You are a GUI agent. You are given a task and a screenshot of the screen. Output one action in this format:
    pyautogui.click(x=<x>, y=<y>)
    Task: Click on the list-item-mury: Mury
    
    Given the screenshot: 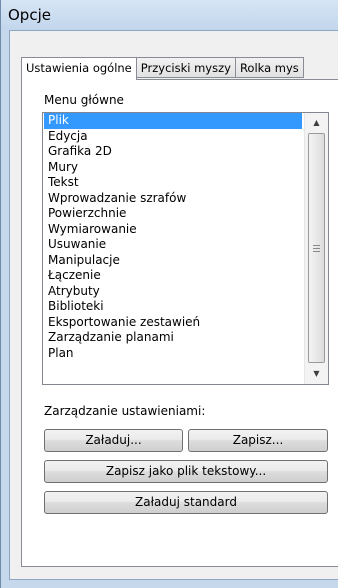 What is the action you would take?
    pyautogui.click(x=173, y=168)
    